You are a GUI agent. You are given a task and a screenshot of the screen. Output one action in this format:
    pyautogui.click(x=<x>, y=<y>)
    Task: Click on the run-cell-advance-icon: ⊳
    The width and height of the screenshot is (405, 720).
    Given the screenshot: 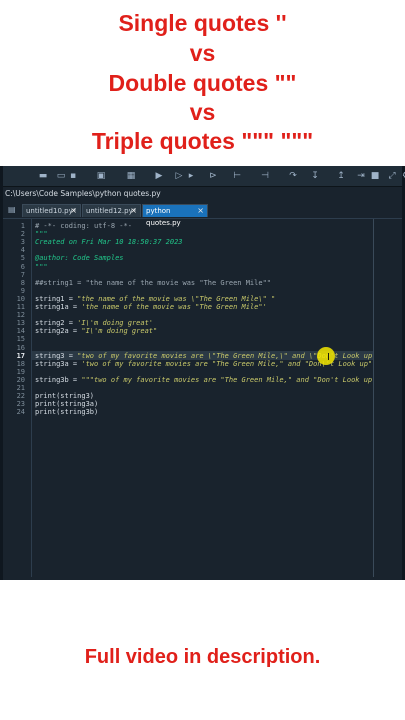 What is the action you would take?
    pyautogui.click(x=213, y=176)
    